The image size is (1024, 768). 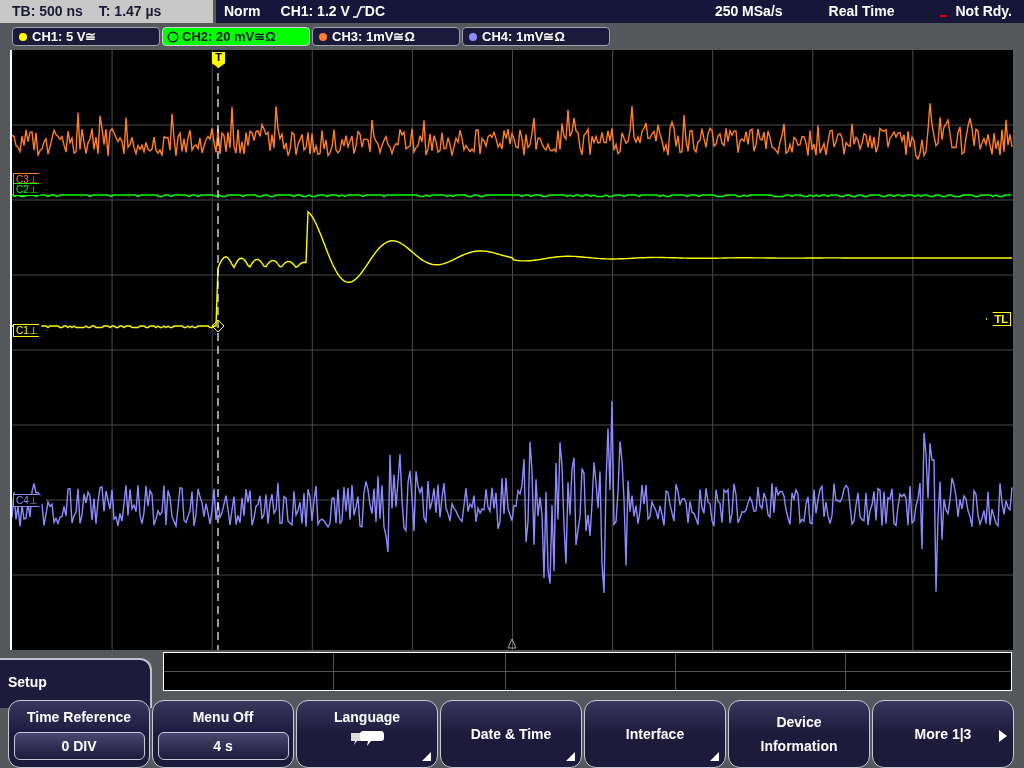 I want to click on menu-button-label: Menu Off, so click(x=223, y=717).